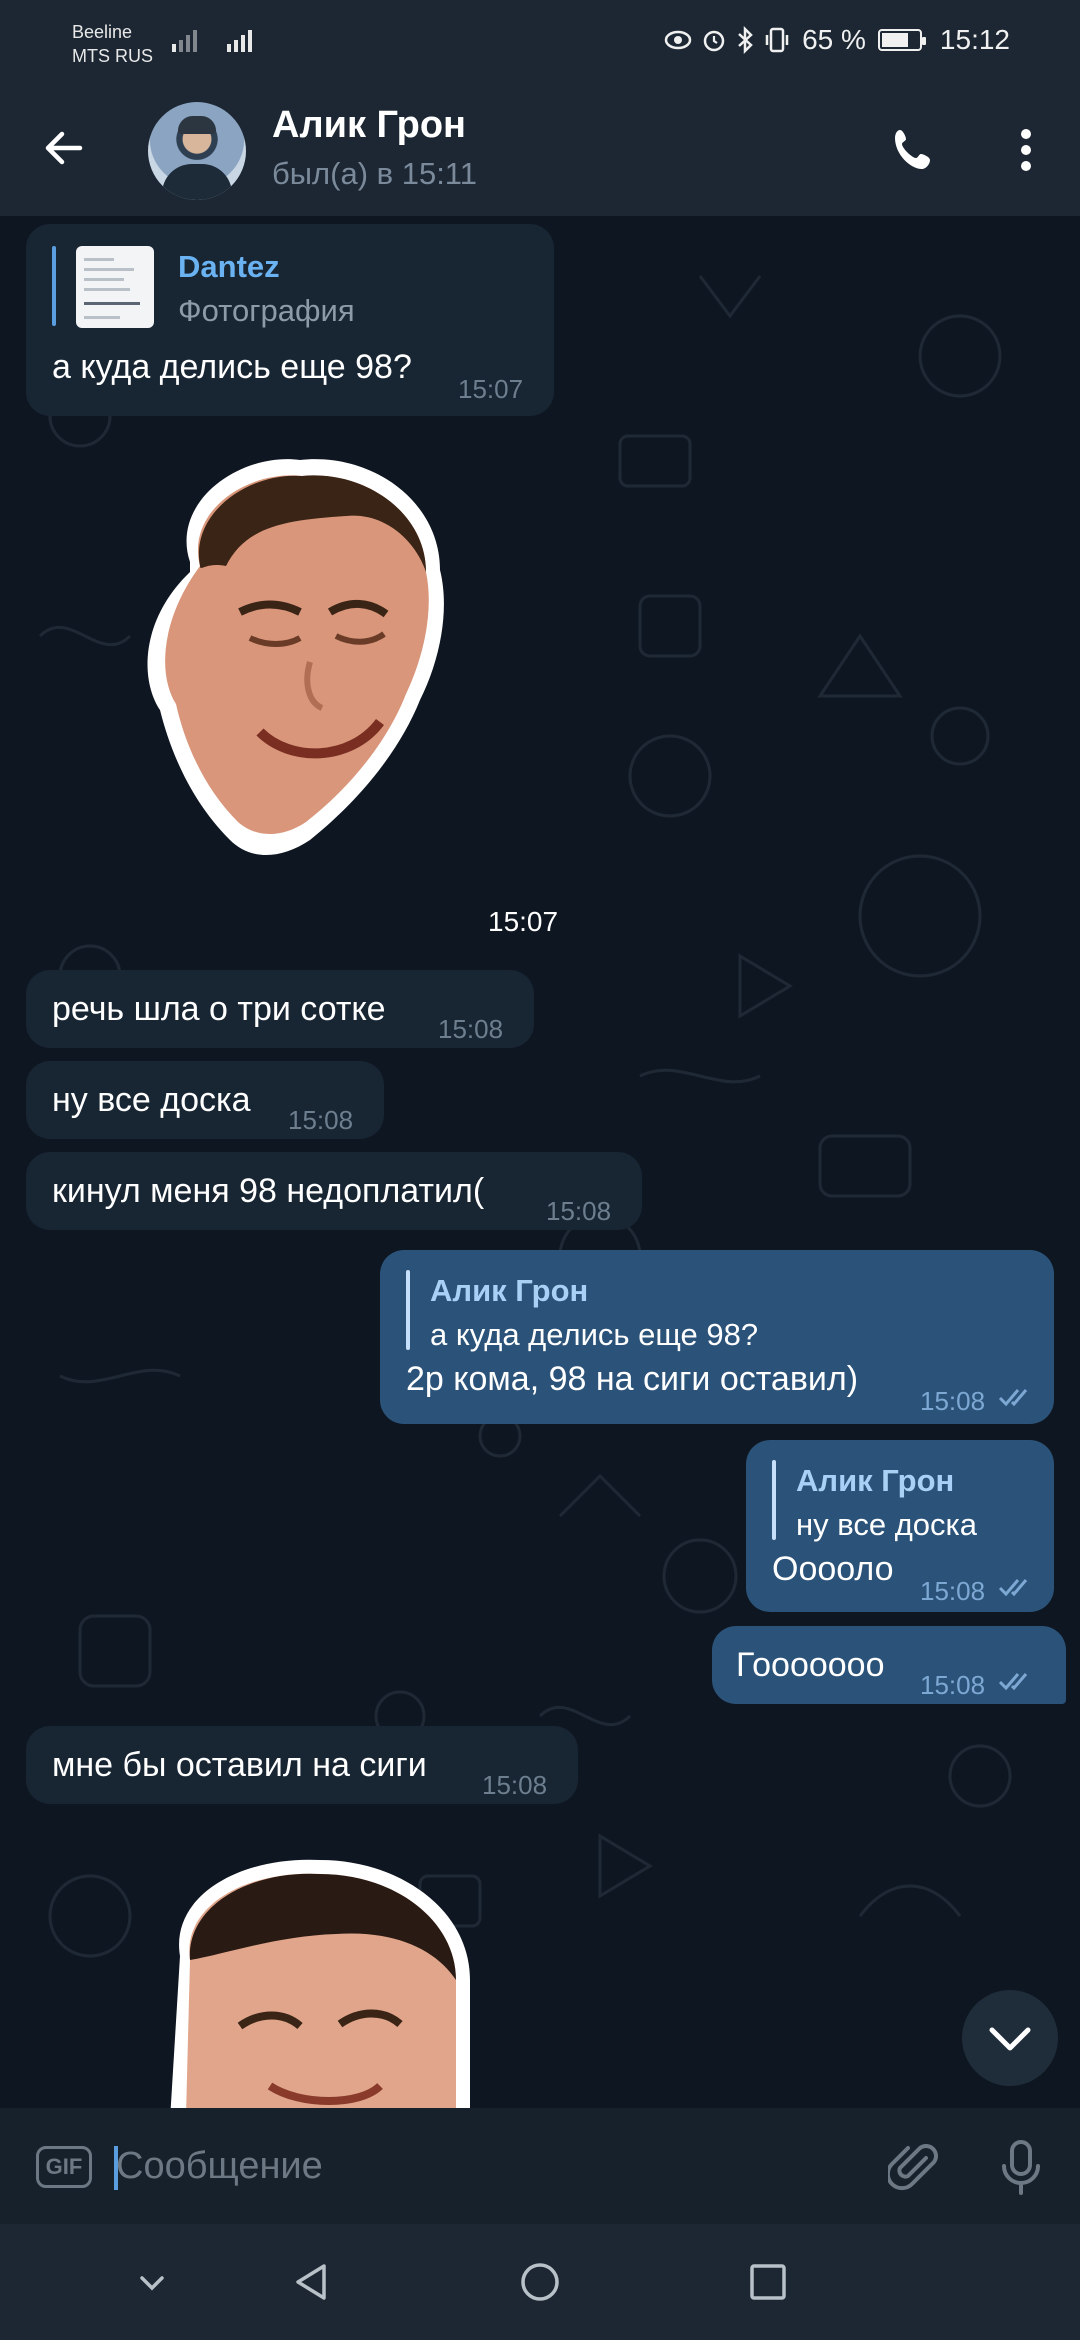 The width and height of the screenshot is (1080, 2340). I want to click on signal-icons, so click(212, 39).